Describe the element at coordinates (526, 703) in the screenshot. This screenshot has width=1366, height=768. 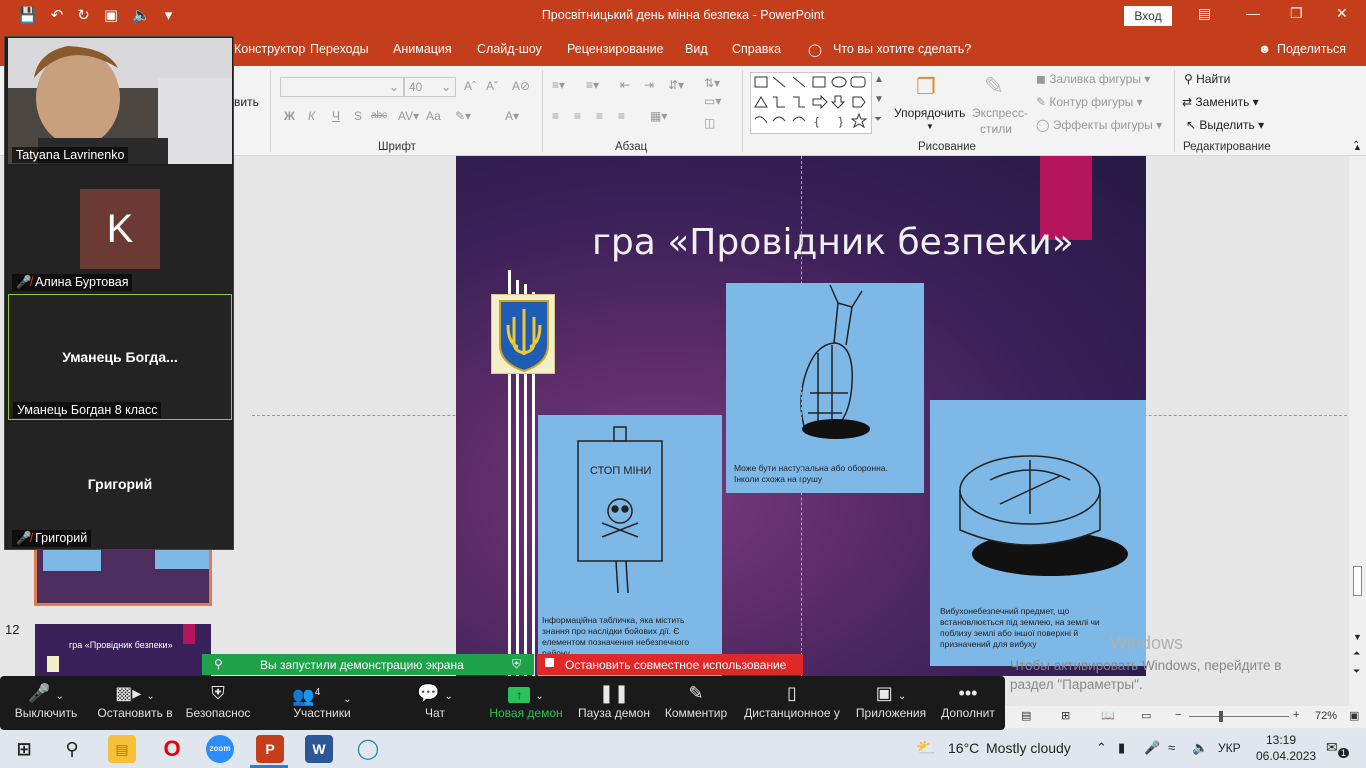
I see `new-share-button: ↑ ⌄ Новая демон` at that location.